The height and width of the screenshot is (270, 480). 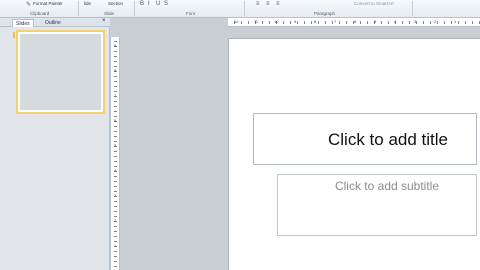 I want to click on strikethrough-icon: S, so click(x=166, y=4).